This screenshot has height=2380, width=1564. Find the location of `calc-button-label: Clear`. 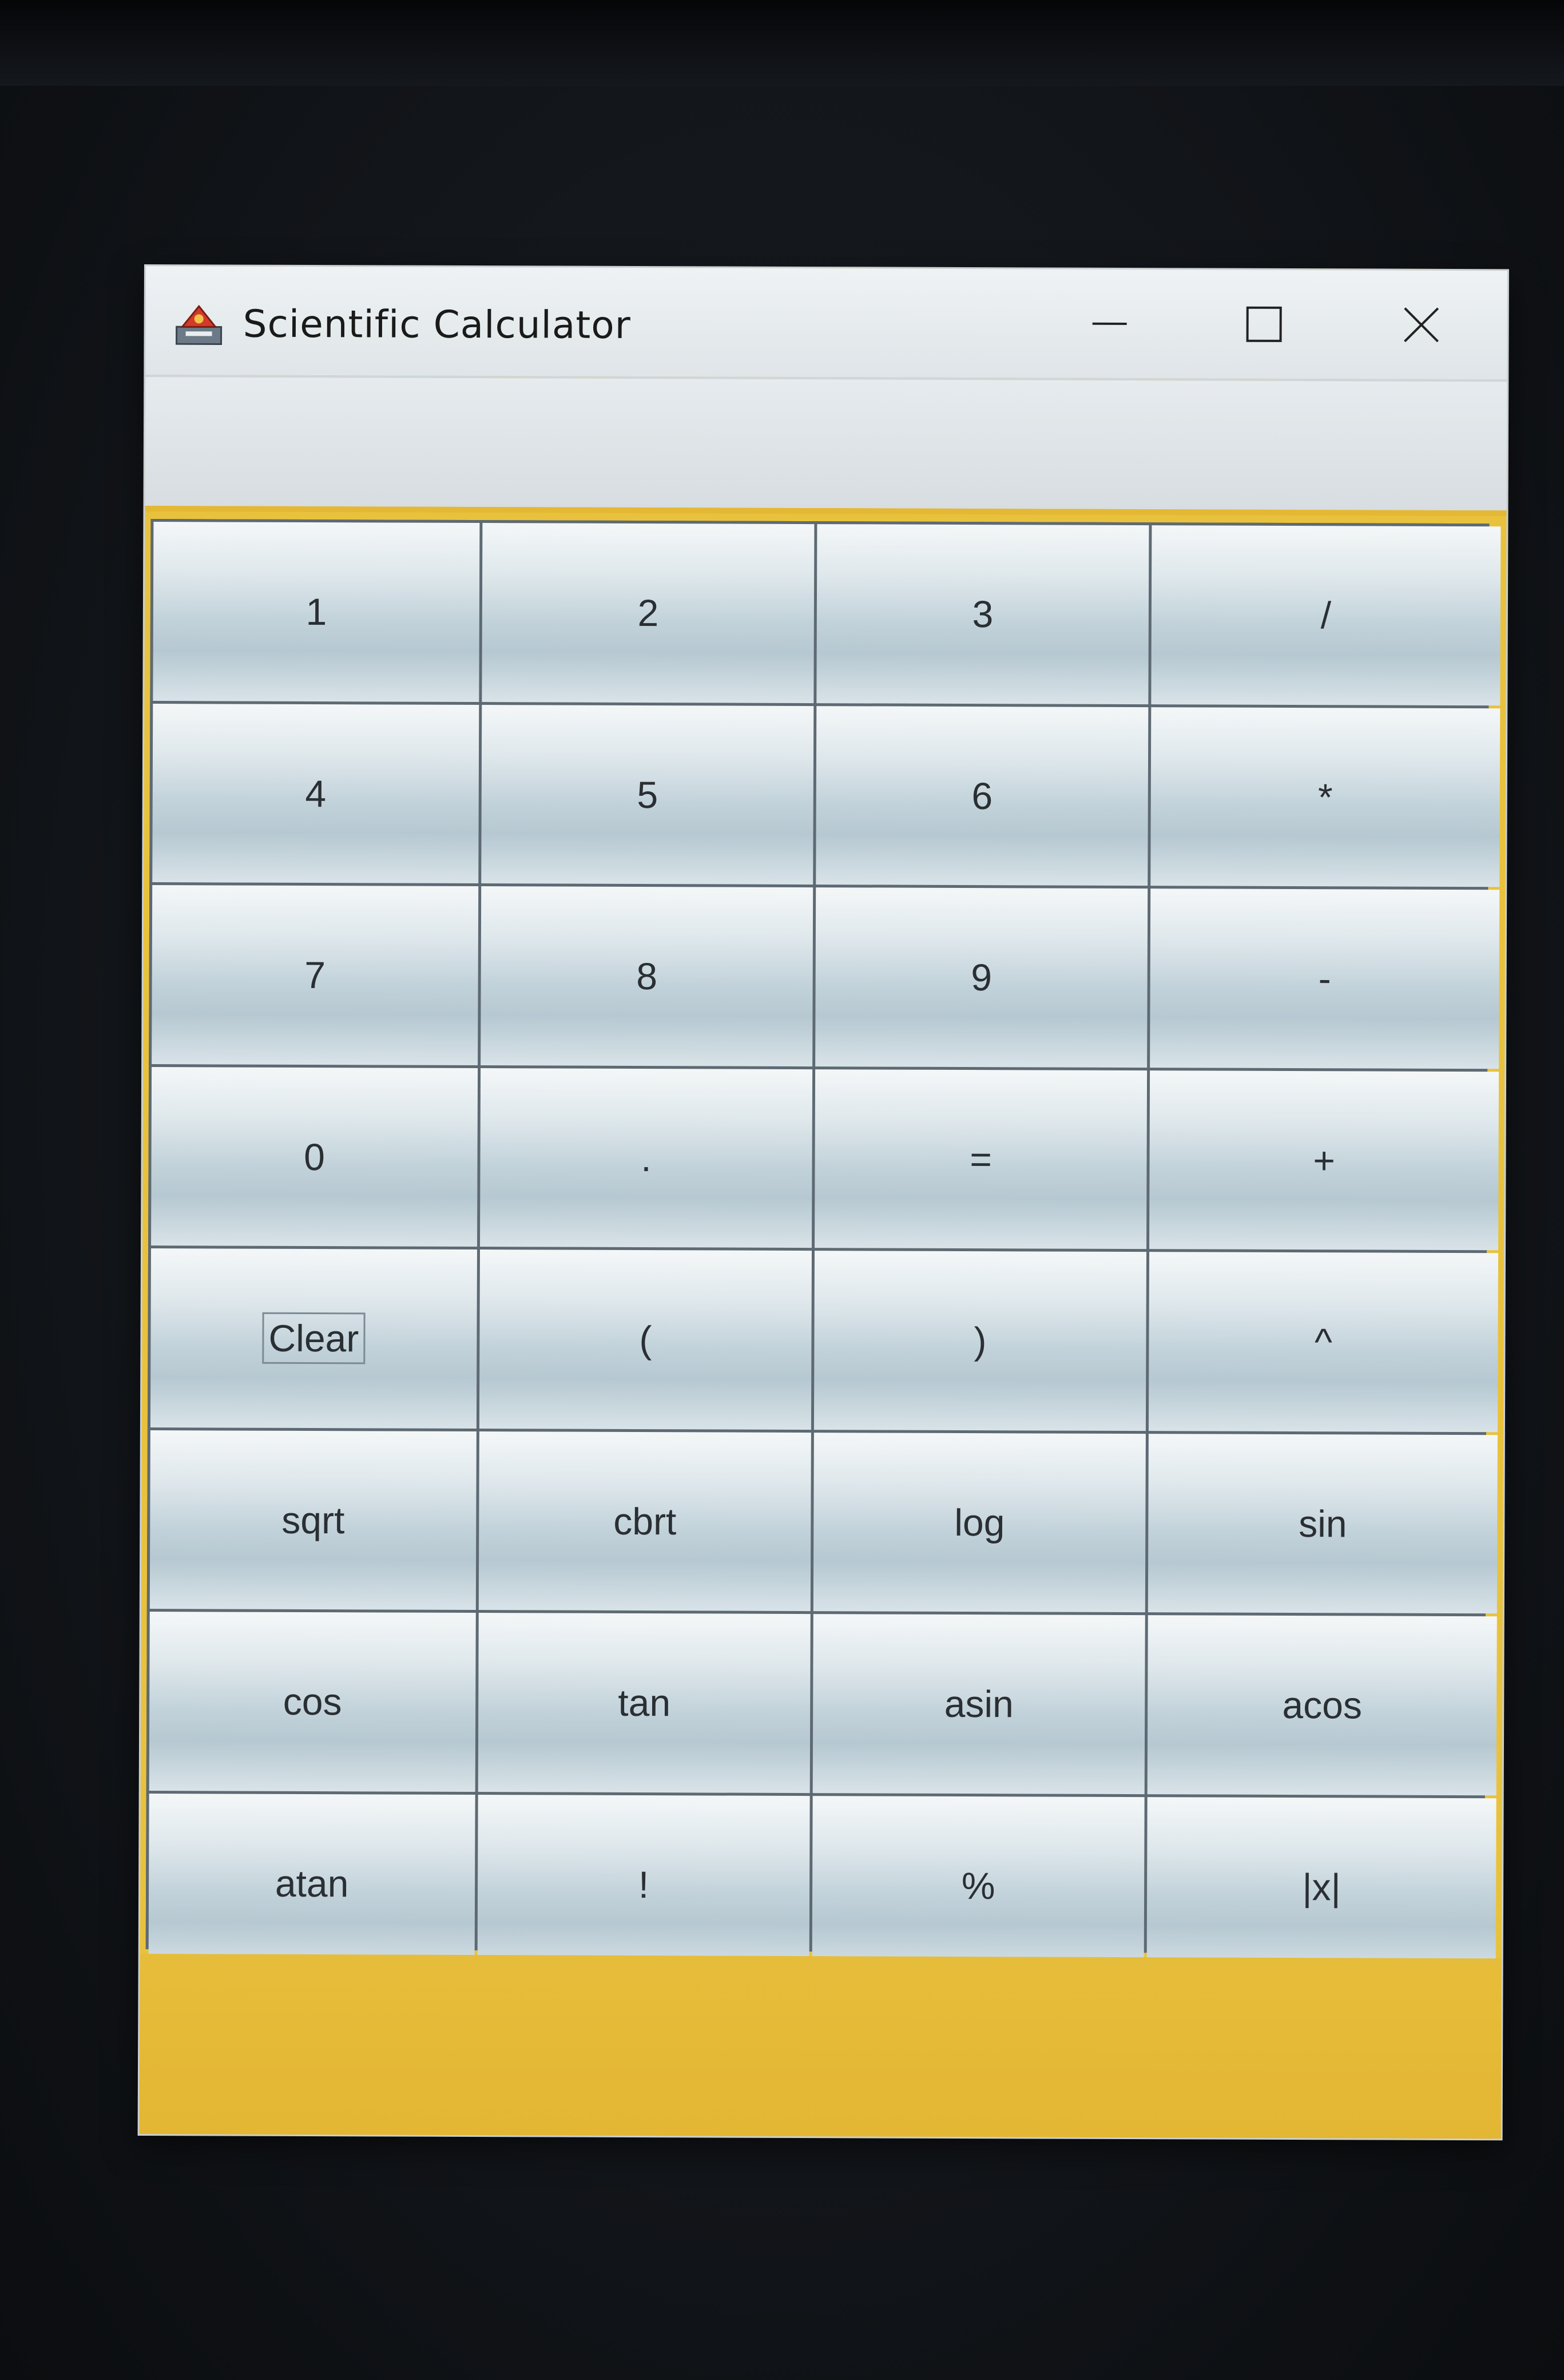

calc-button-label: Clear is located at coordinates (314, 1338).